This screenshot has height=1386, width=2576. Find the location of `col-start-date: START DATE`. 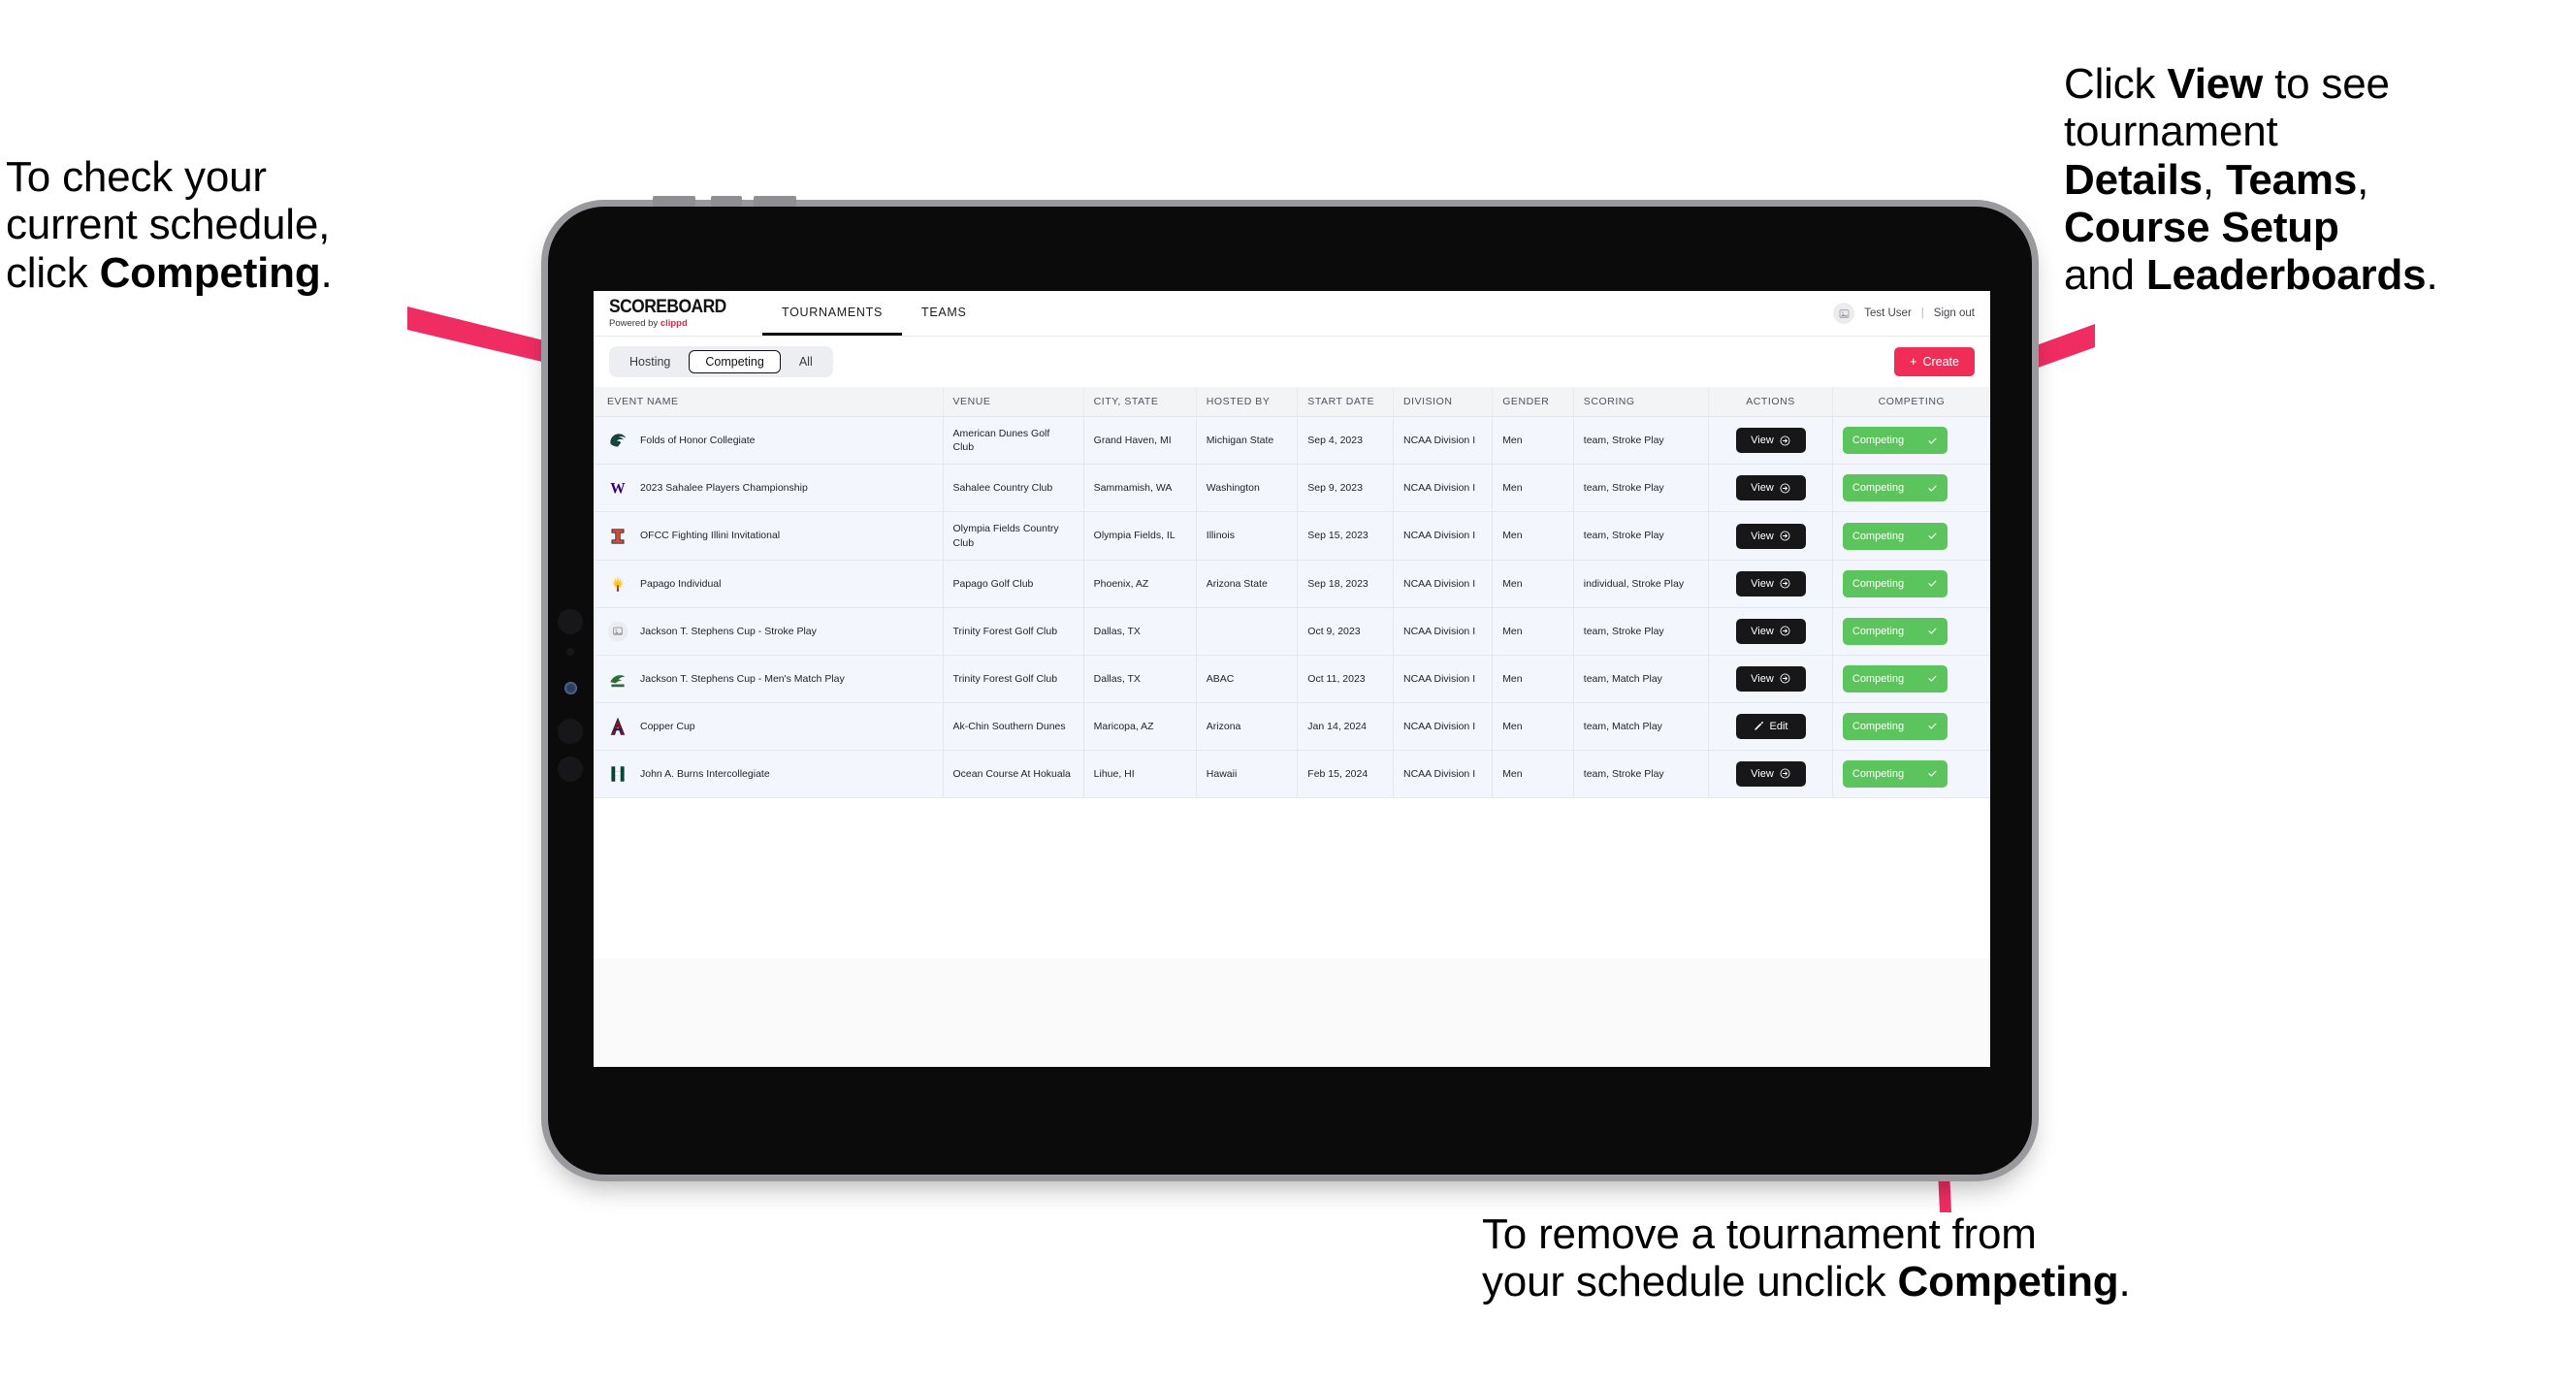

col-start-date: START DATE is located at coordinates (1345, 402).